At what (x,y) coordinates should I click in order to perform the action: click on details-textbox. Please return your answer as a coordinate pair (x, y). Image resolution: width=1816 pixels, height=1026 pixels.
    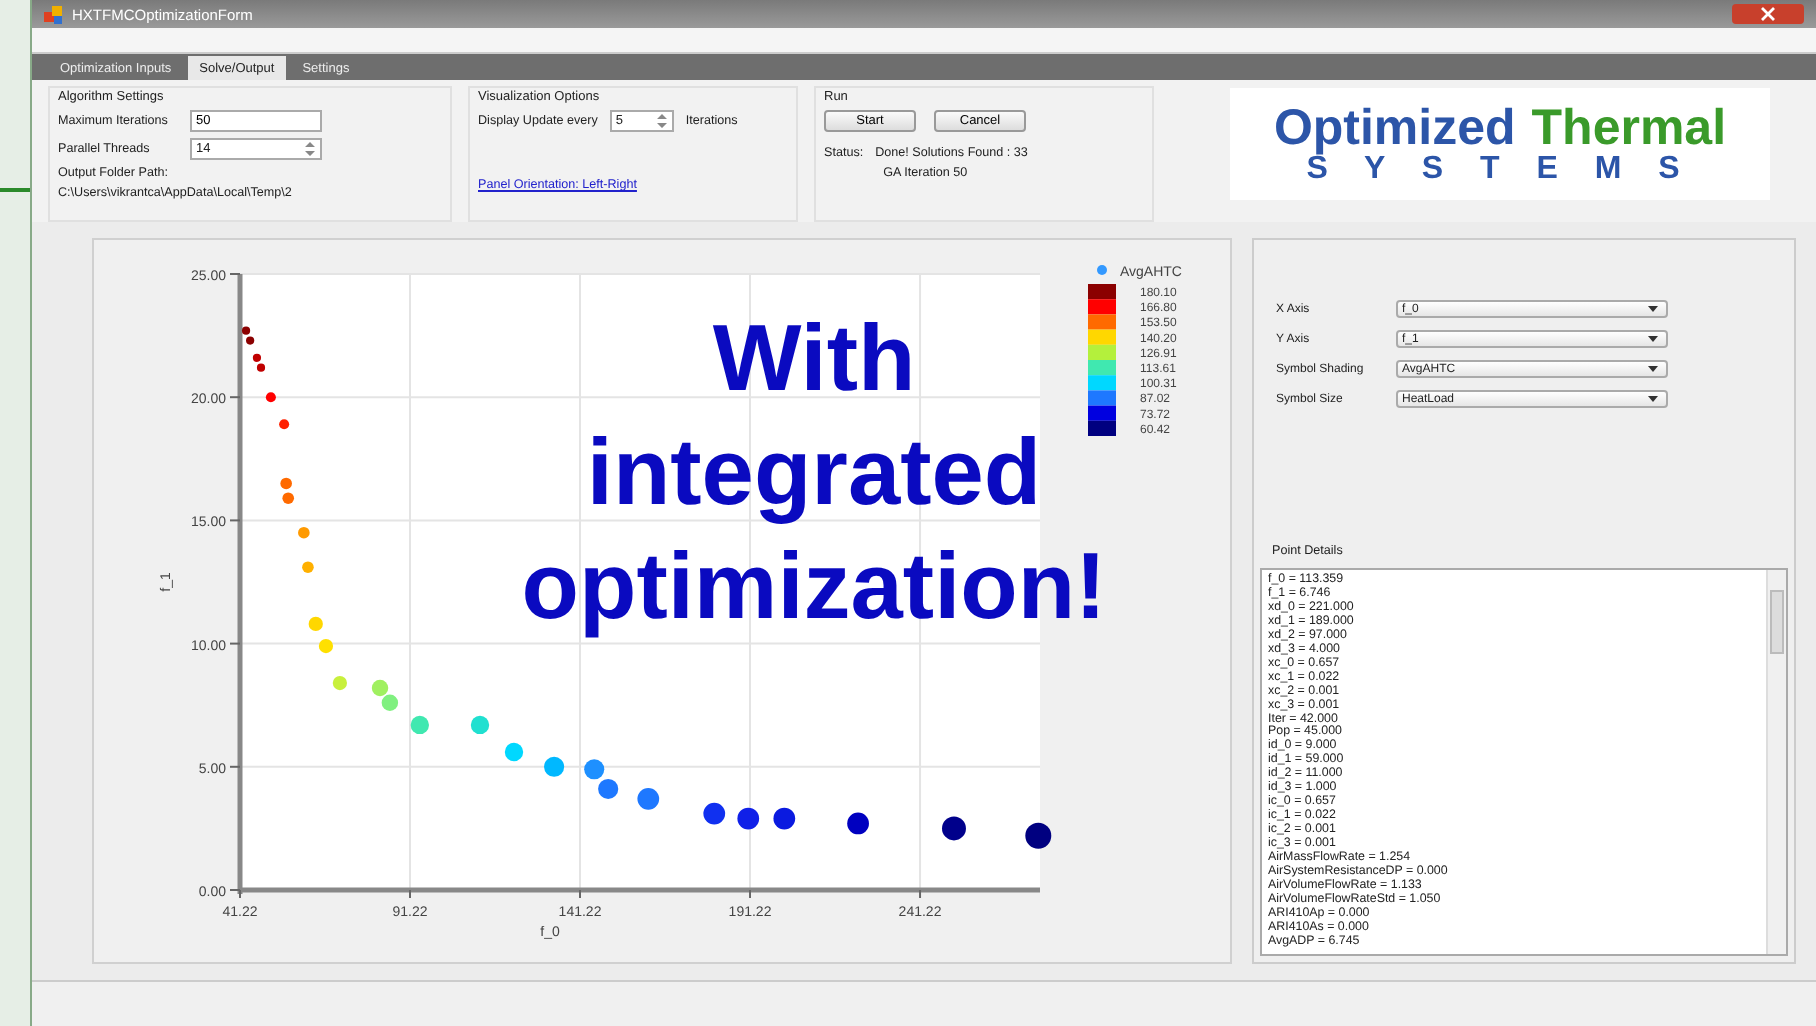
    Looking at the image, I should click on (1524, 762).